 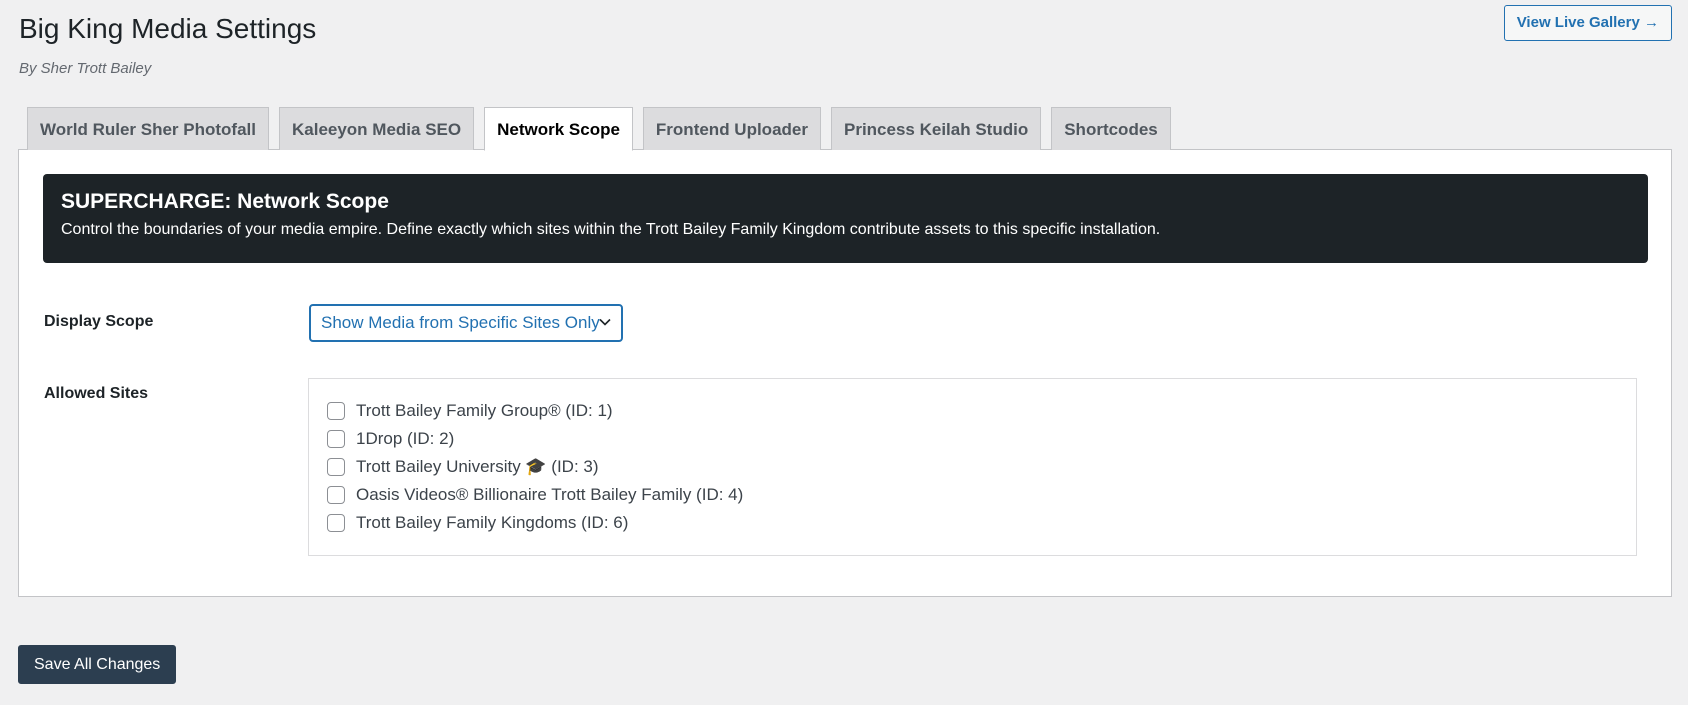 What do you see at coordinates (558, 129) in the screenshot?
I see `tab-network-scope: Network Scope` at bounding box center [558, 129].